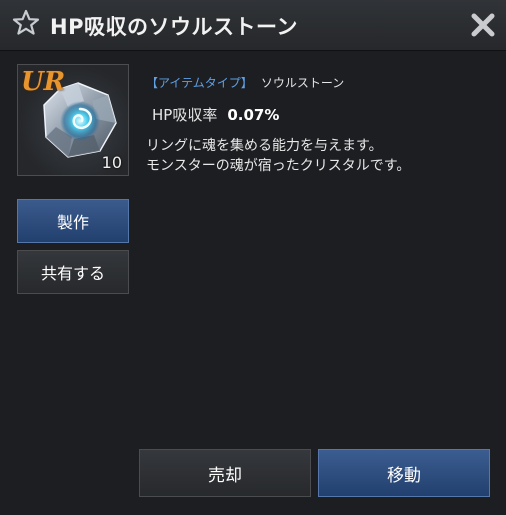  I want to click on move-button: 移動, so click(404, 473).